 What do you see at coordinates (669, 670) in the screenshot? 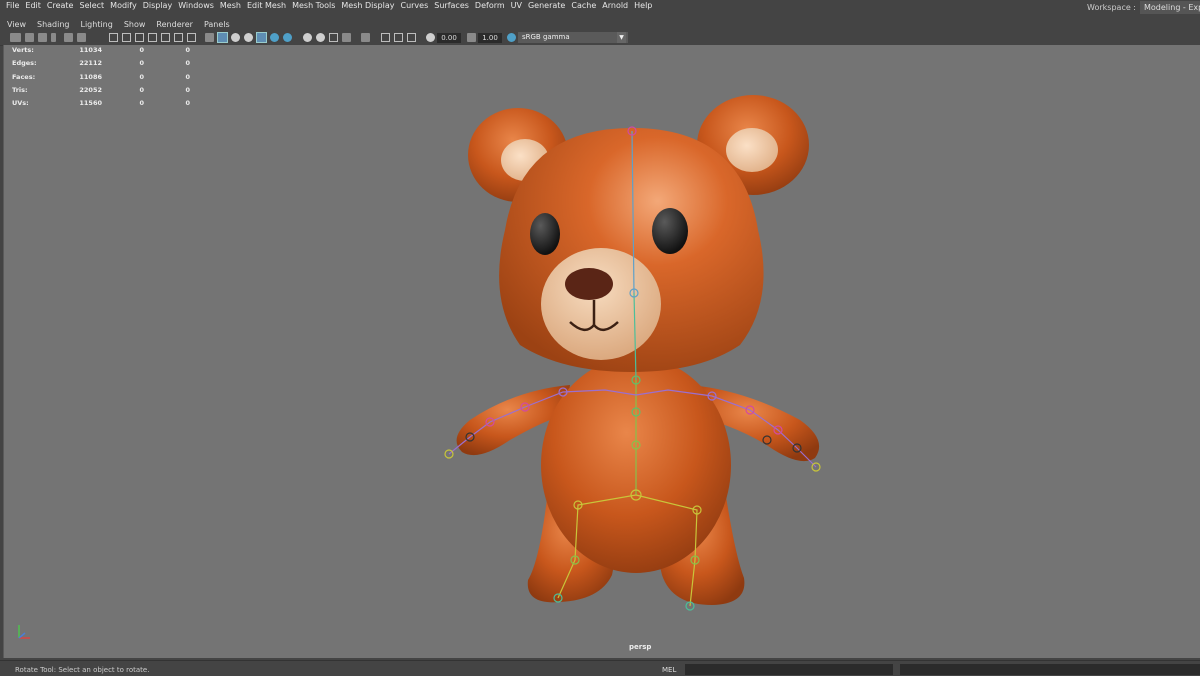
I see `script-language-label: MEL` at bounding box center [669, 670].